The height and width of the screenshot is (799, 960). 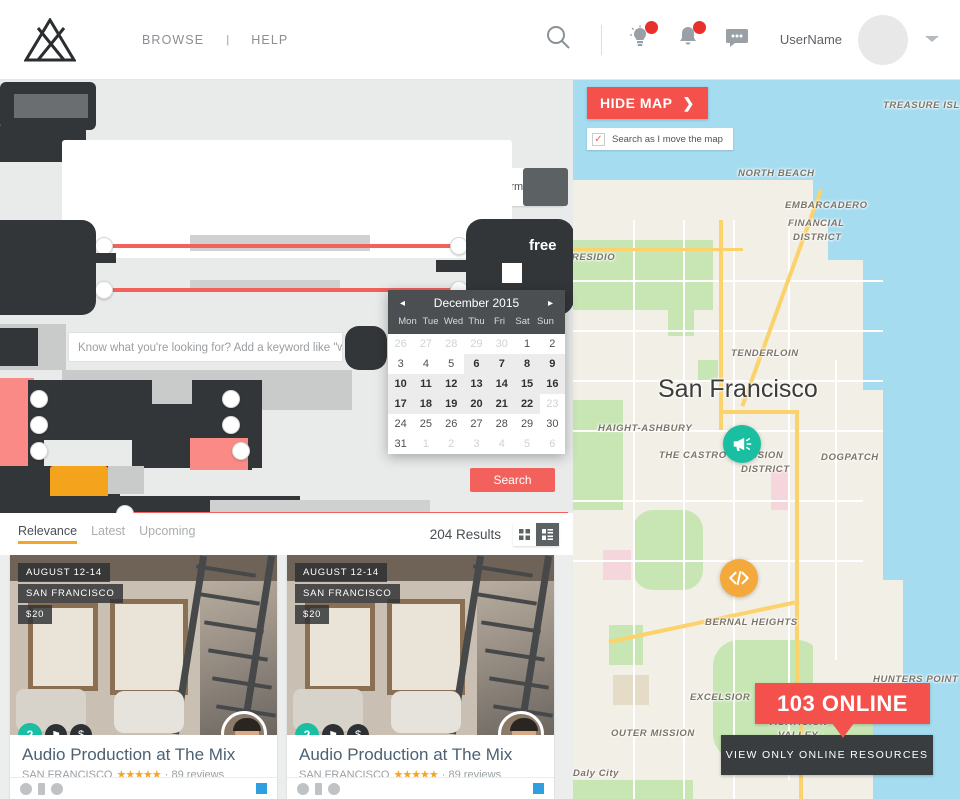 What do you see at coordinates (476, 321) in the screenshot?
I see `weekday: Thu` at bounding box center [476, 321].